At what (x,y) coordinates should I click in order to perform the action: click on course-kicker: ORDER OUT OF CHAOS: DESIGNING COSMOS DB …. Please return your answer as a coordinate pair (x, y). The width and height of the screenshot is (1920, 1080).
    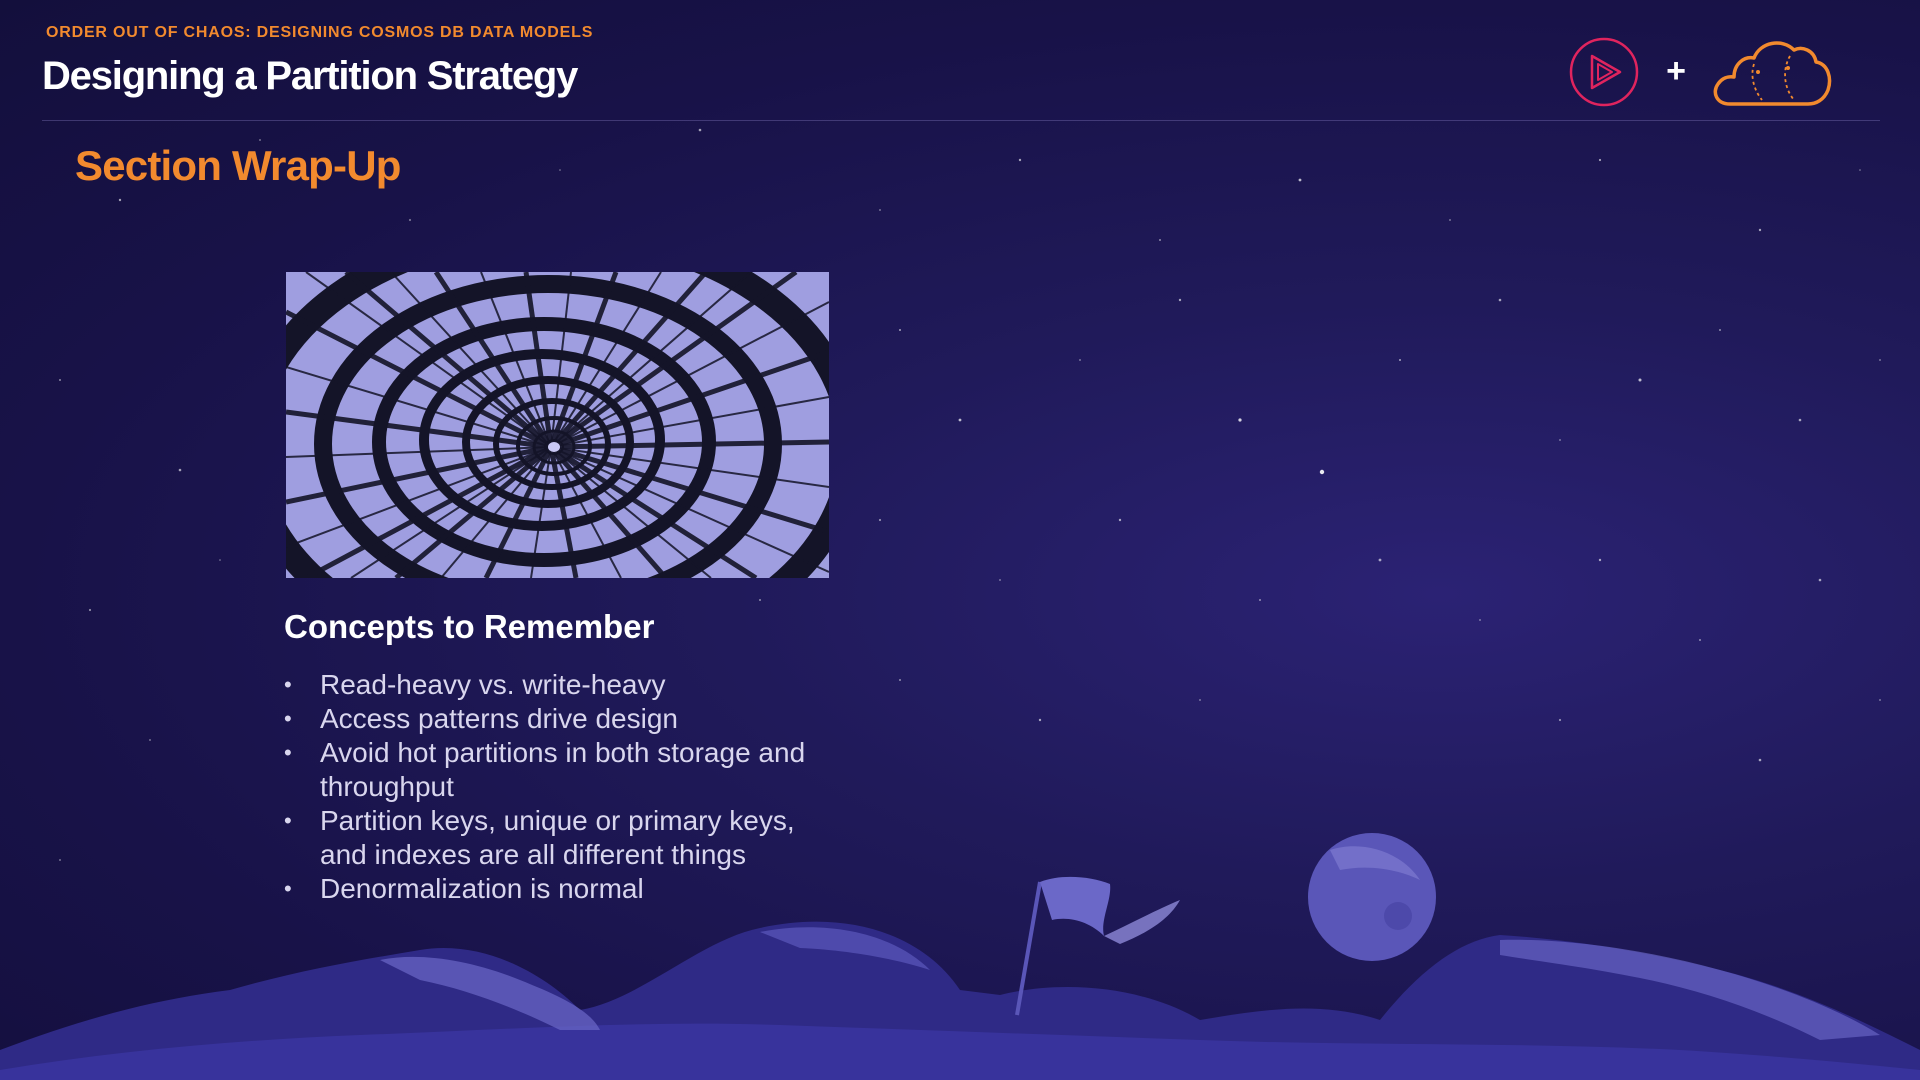
    Looking at the image, I should click on (320, 32).